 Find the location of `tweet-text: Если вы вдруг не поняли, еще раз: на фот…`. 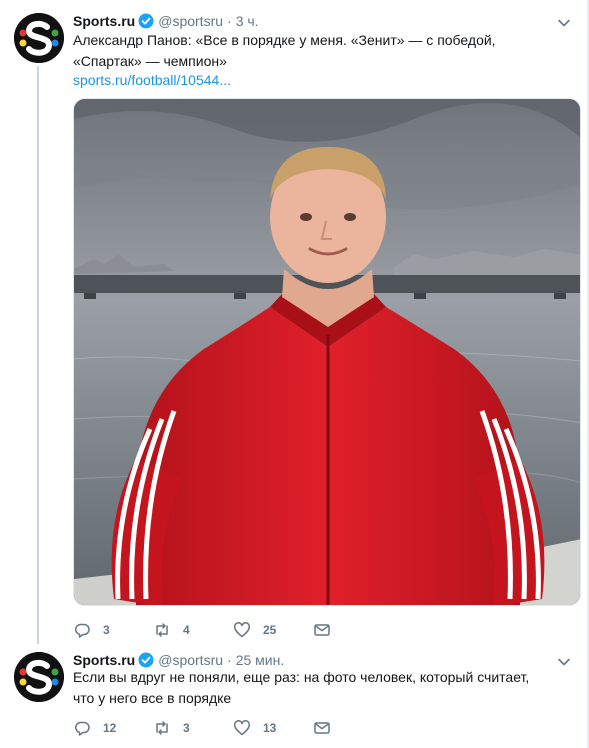

tweet-text: Если вы вдруг не поняли, еще раз: на фот… is located at coordinates (301, 687).